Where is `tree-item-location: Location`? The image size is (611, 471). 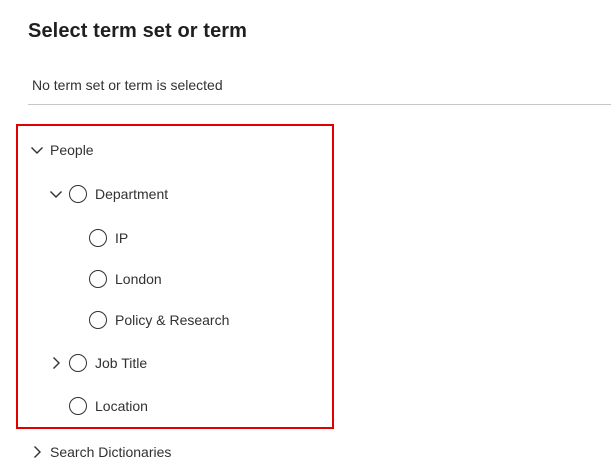 tree-item-location: Location is located at coordinates (108, 406).